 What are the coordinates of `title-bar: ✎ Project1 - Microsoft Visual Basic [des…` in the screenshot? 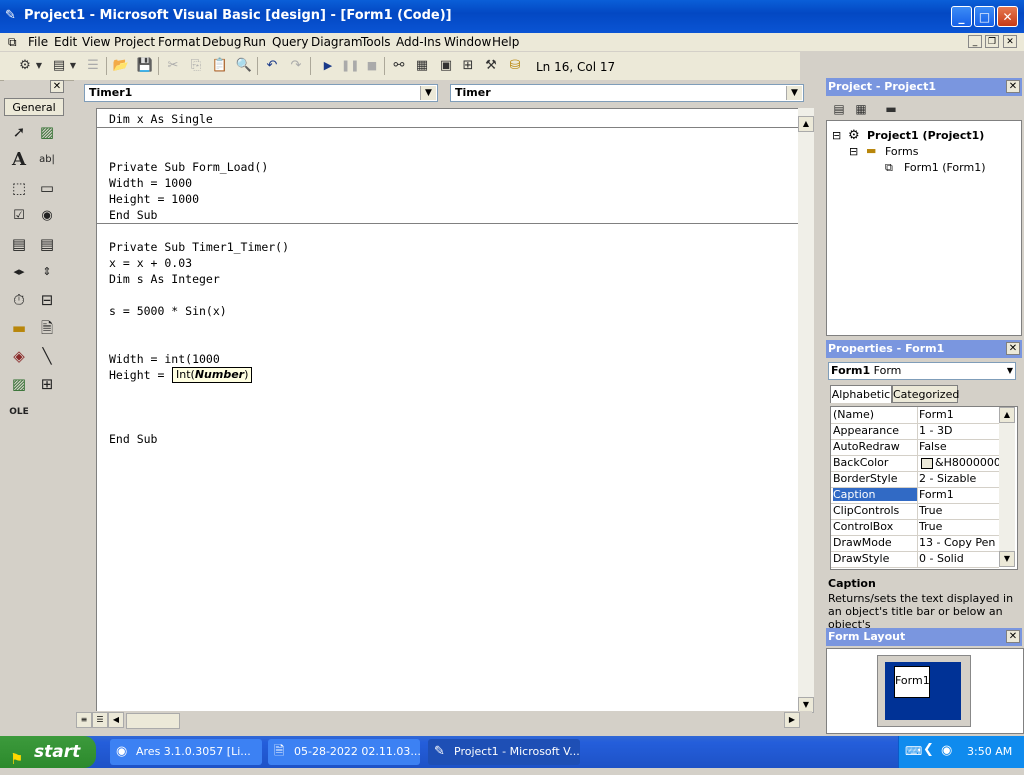 It's located at (512, 16).